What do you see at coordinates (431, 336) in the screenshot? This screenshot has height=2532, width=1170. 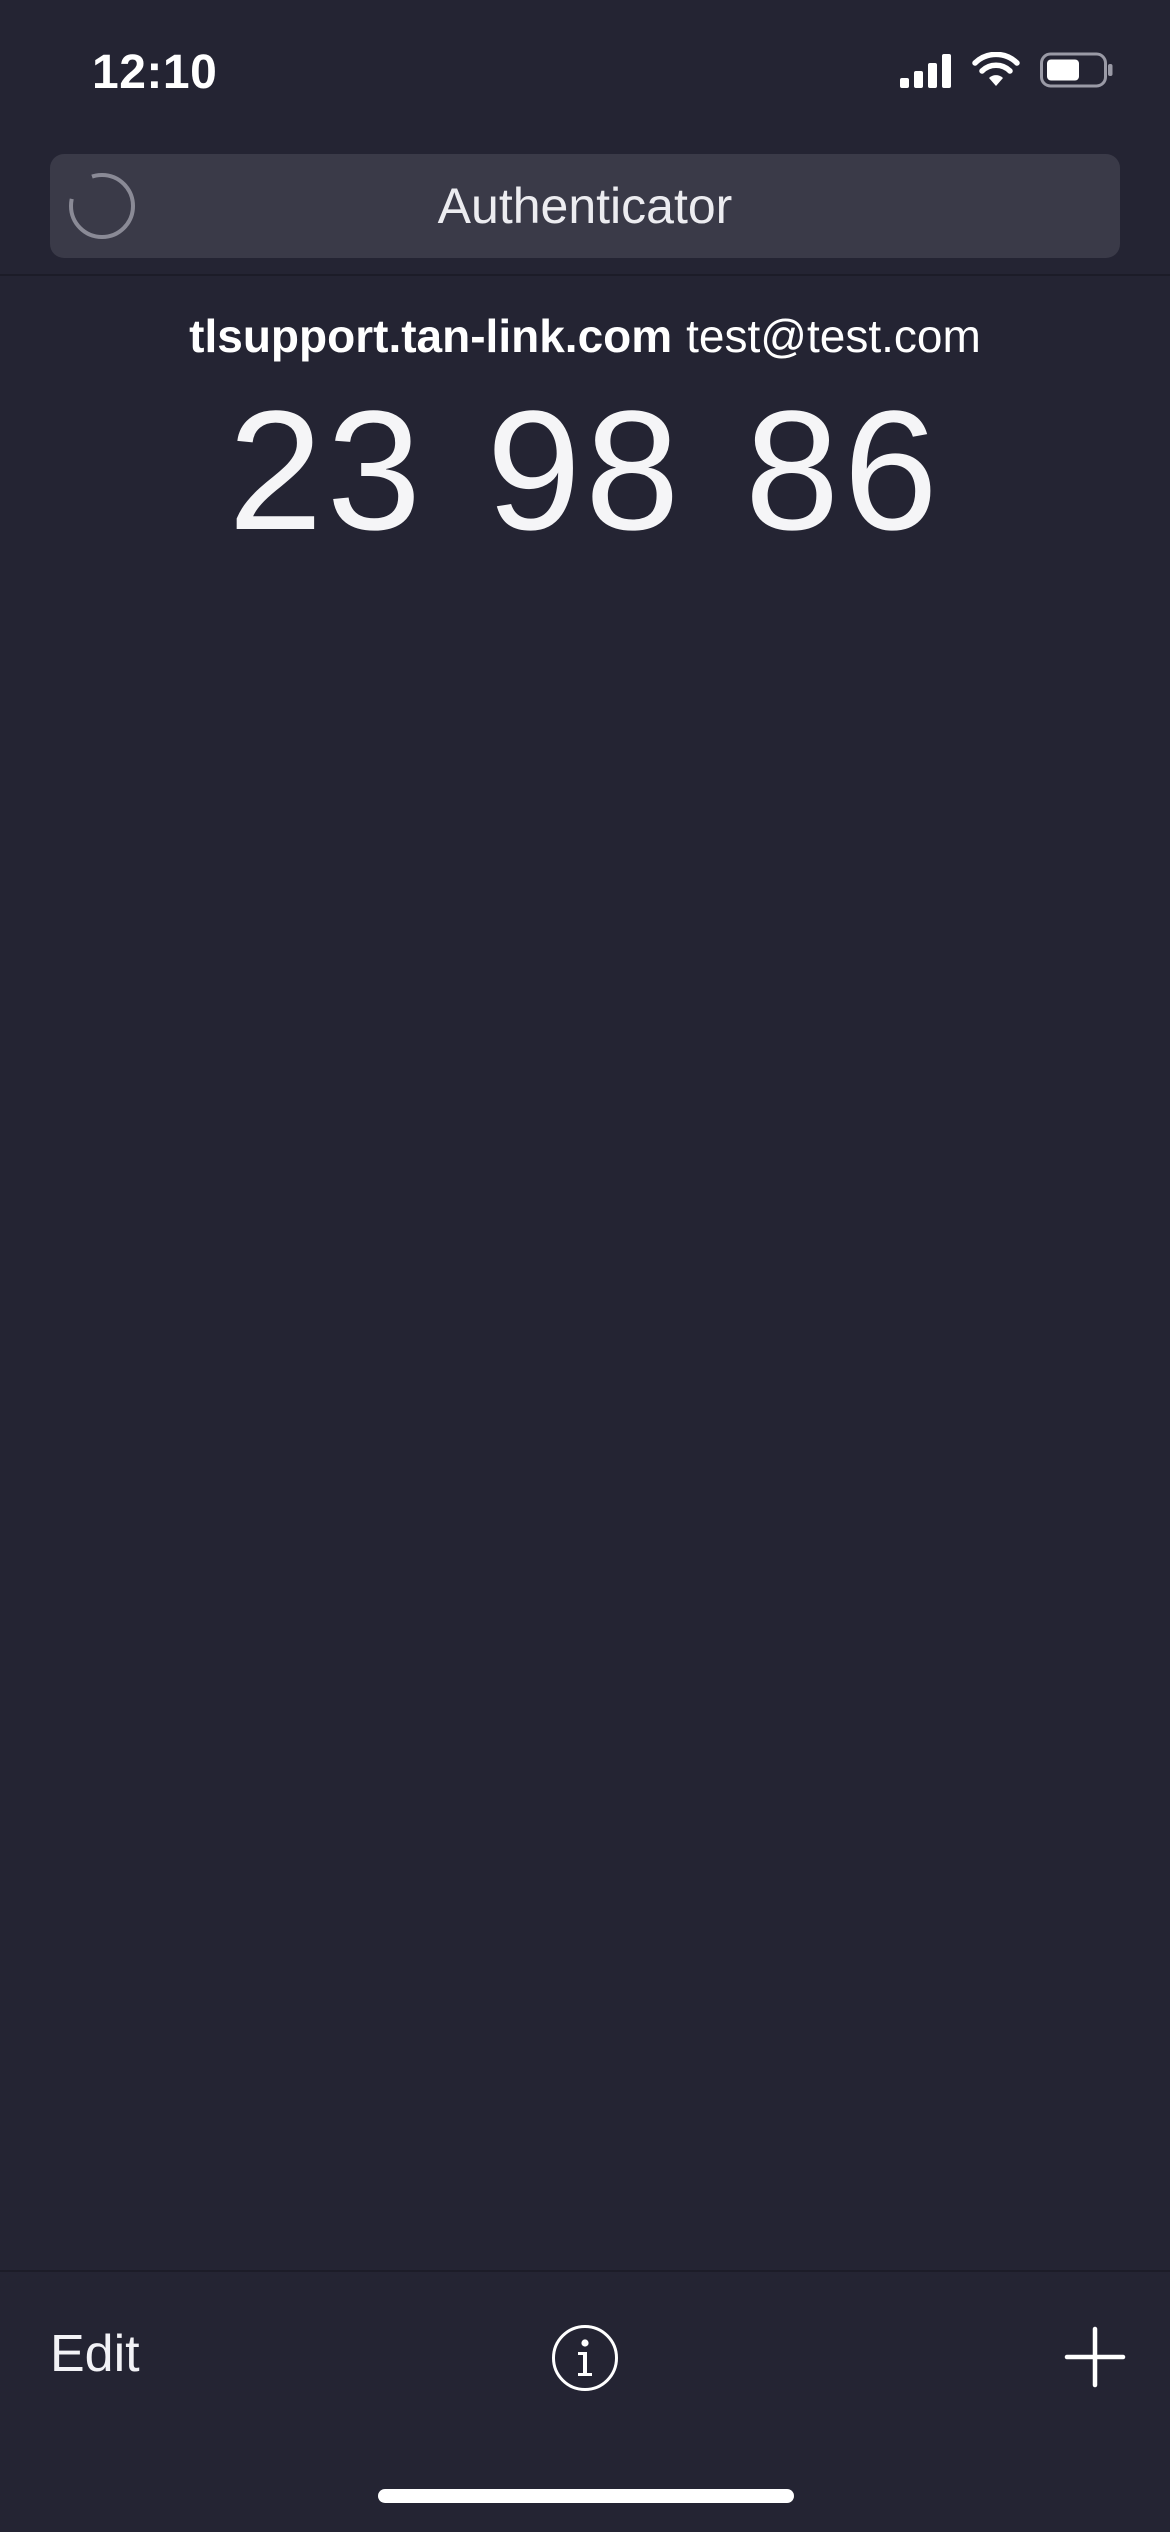 I see `token-issuer: tlsupport.tan-link.com` at bounding box center [431, 336].